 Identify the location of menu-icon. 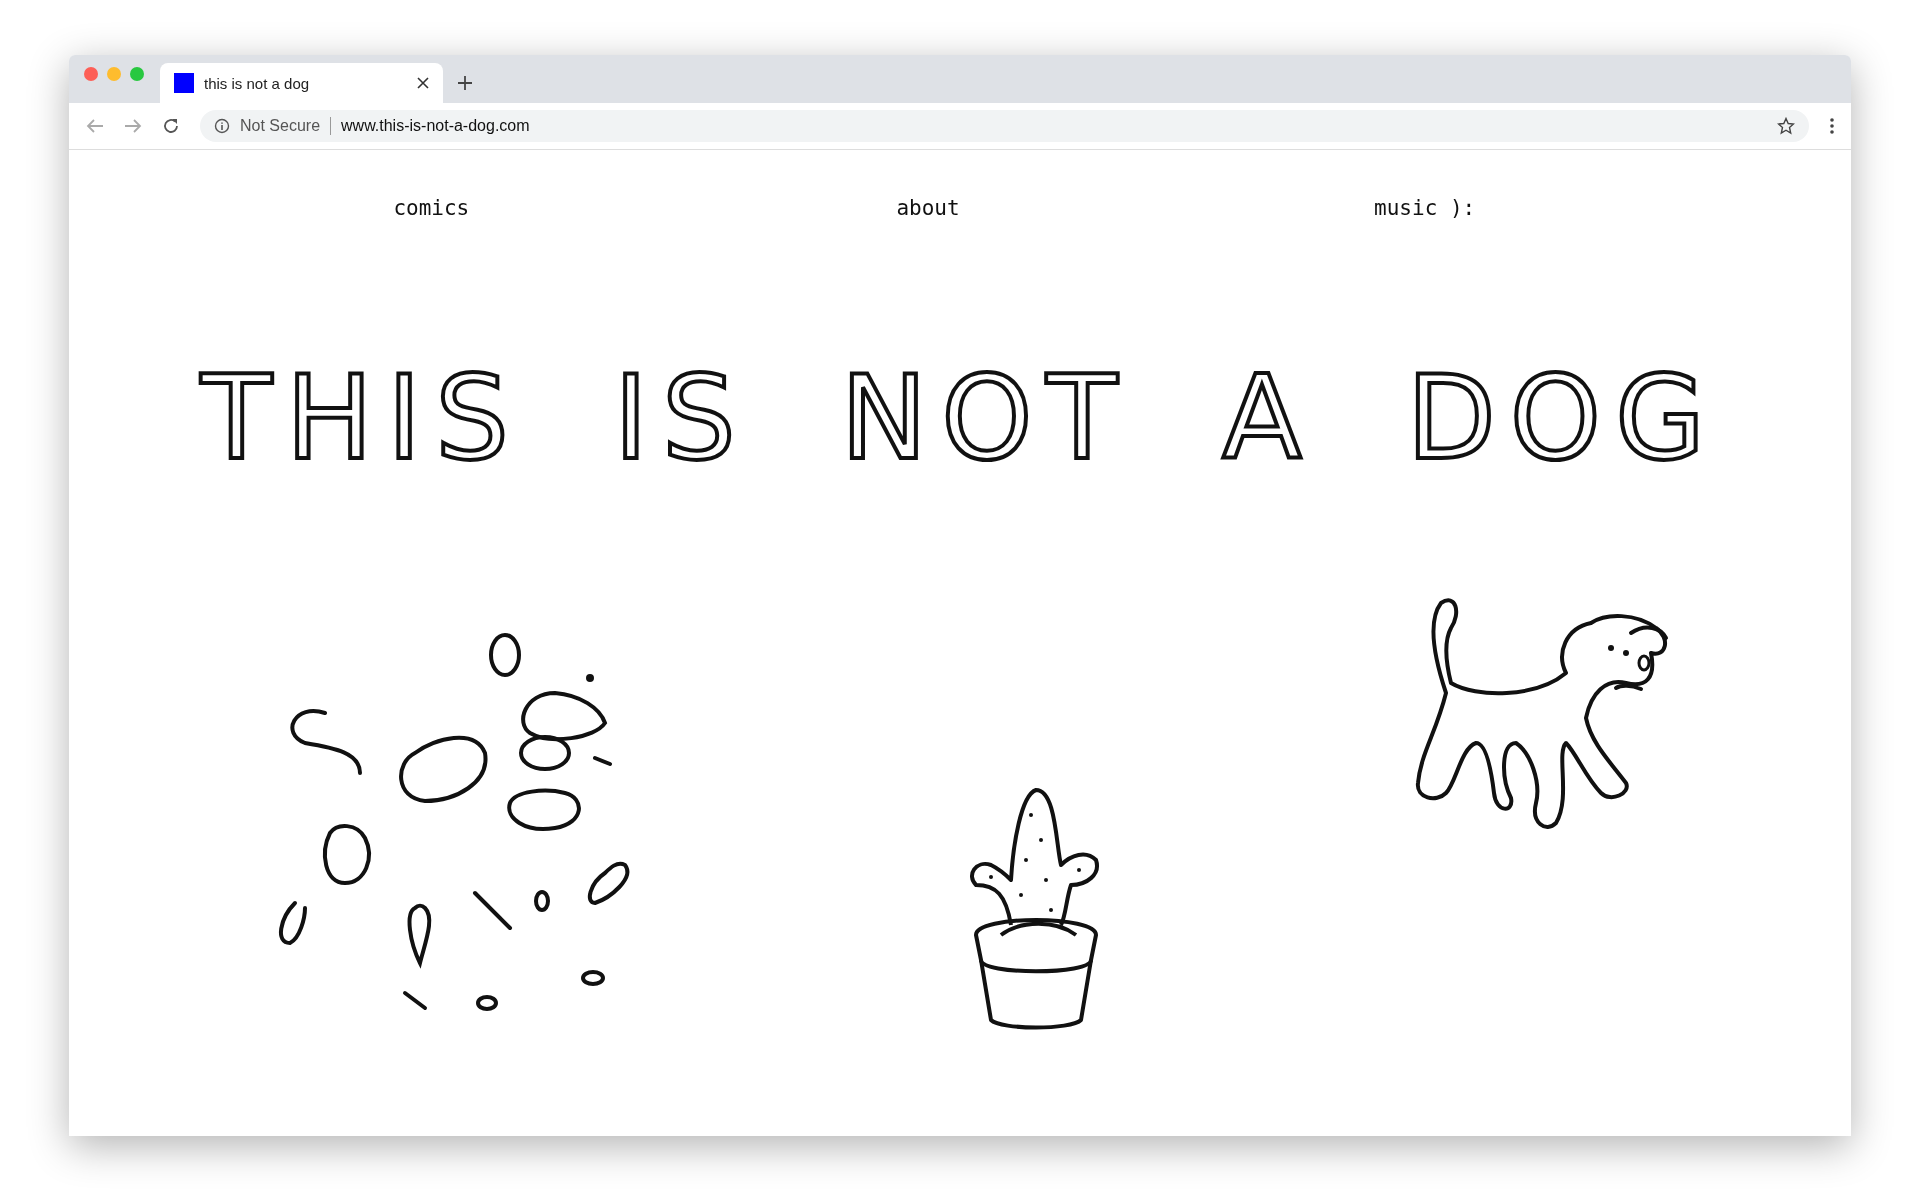
(1832, 126).